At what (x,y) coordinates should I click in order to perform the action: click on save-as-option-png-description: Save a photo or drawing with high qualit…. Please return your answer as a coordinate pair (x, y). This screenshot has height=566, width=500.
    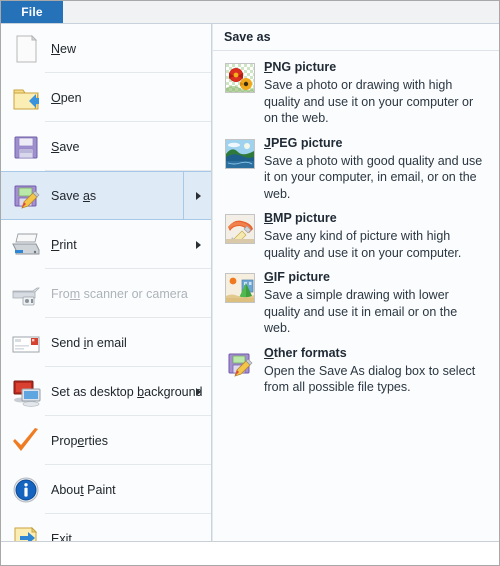
    Looking at the image, I should click on (369, 101).